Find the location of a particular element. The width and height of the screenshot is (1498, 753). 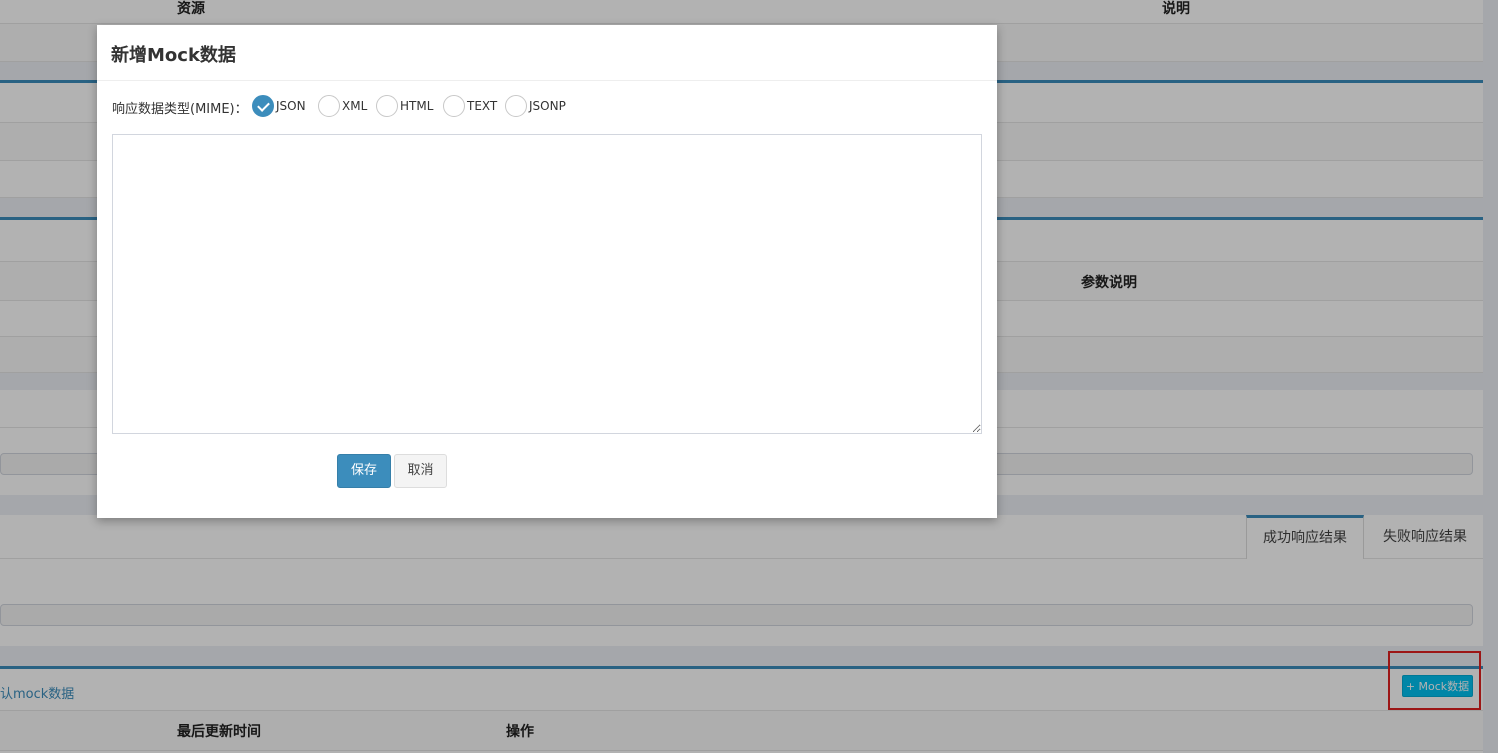

save-button: 保存 is located at coordinates (364, 471).